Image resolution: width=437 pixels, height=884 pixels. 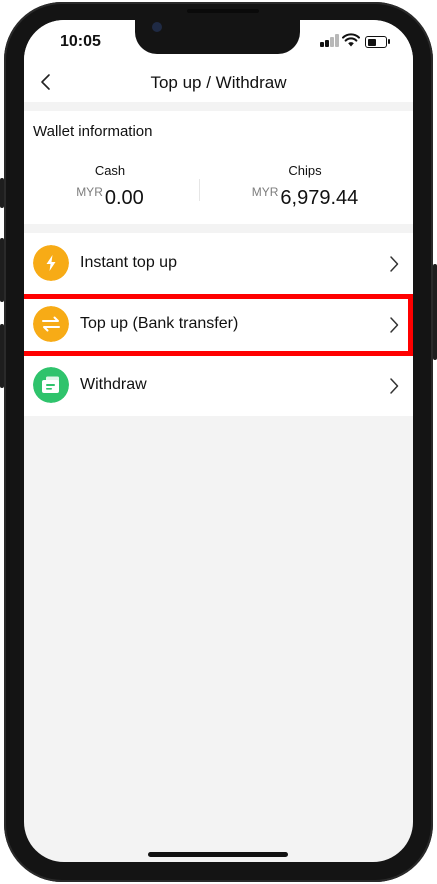 What do you see at coordinates (128, 262) in the screenshot?
I see `instant-top-up-label: Instant top up` at bounding box center [128, 262].